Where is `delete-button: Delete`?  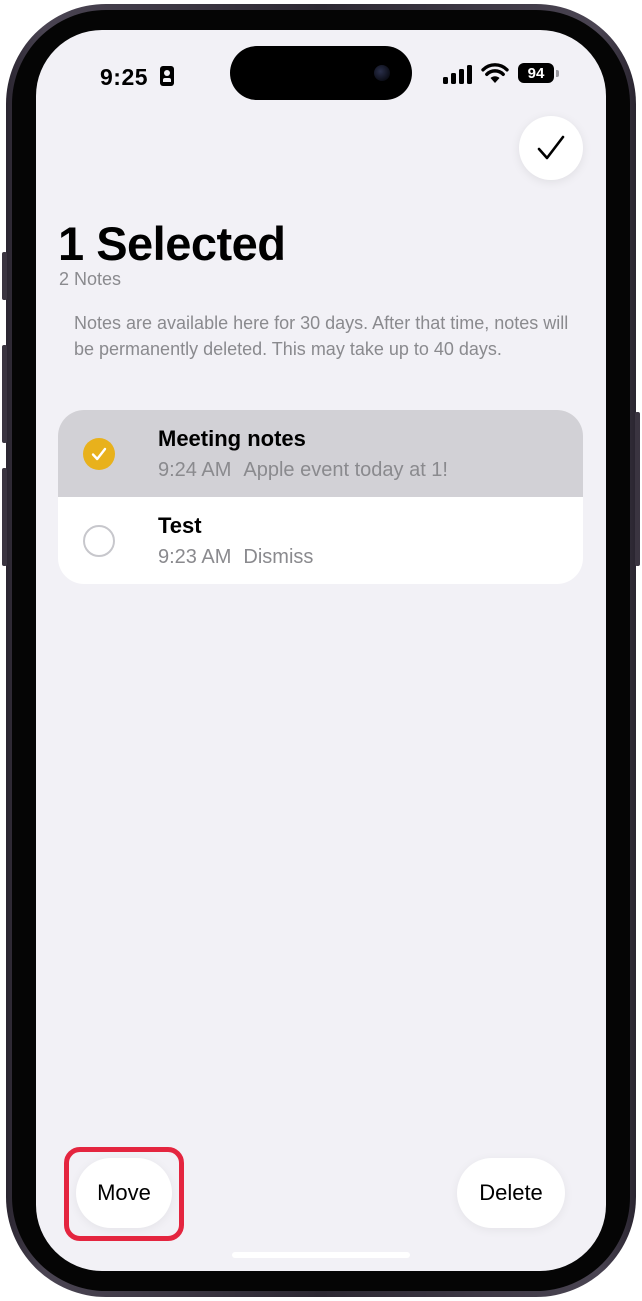 delete-button: Delete is located at coordinates (511, 1193).